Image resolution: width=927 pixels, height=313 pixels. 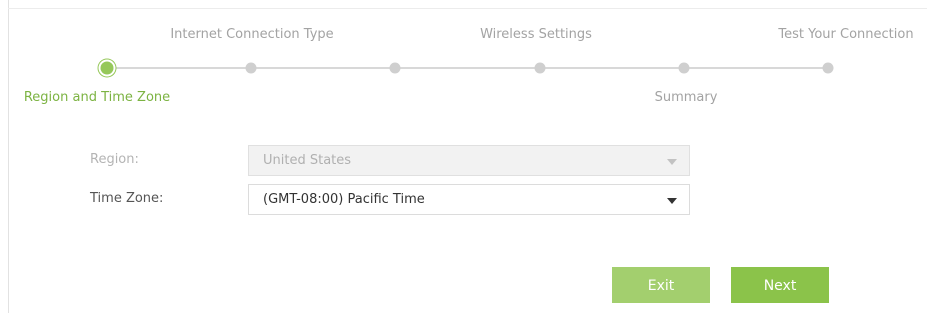 I want to click on region-select: United States, so click(x=469, y=160).